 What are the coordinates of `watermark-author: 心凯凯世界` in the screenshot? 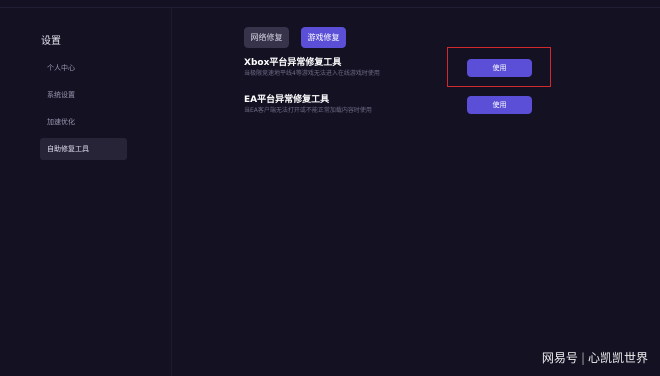 It's located at (617, 358).